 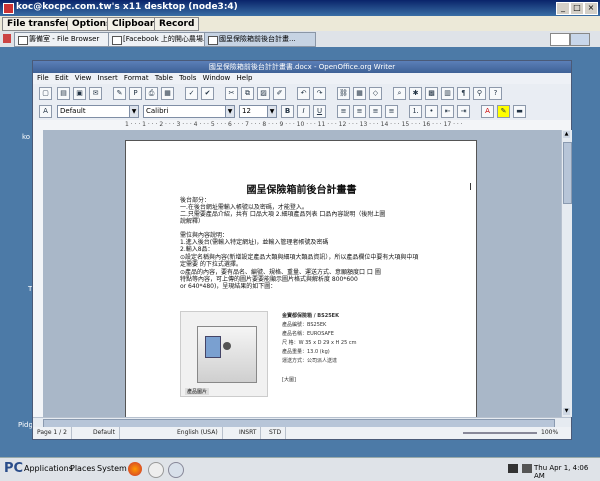 What do you see at coordinates (191, 93) in the screenshot?
I see `spellcheck-icon: ✓` at bounding box center [191, 93].